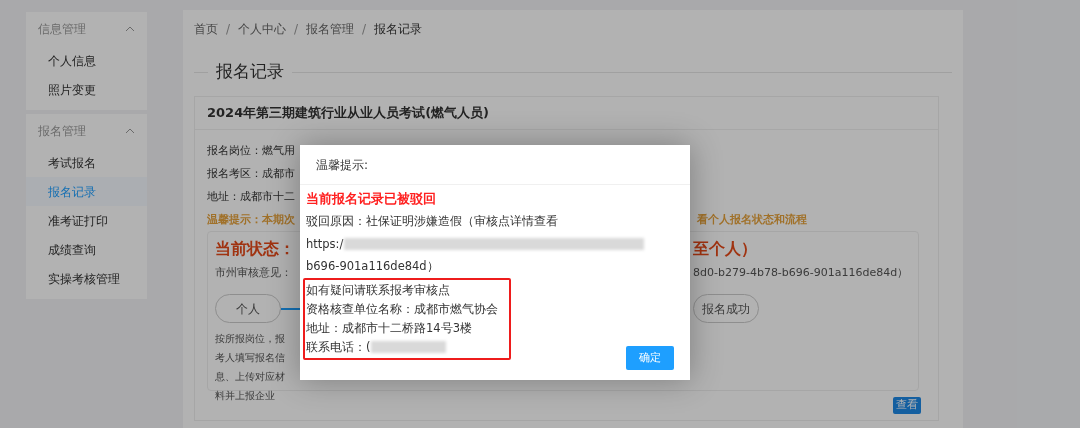  What do you see at coordinates (86, 249) in the screenshot?
I see `sidebar-item: 成绩查询` at bounding box center [86, 249].